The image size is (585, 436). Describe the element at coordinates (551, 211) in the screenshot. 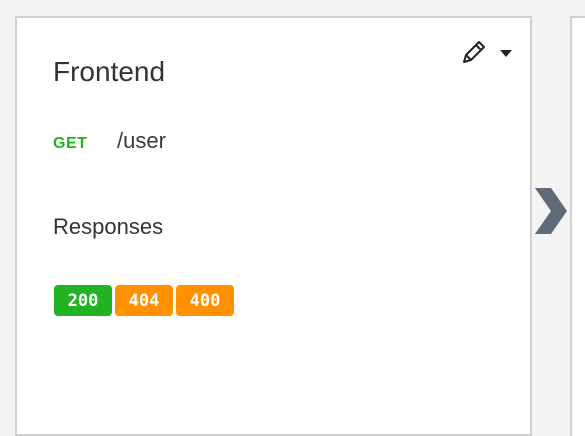

I see `chevron-right-icon` at that location.